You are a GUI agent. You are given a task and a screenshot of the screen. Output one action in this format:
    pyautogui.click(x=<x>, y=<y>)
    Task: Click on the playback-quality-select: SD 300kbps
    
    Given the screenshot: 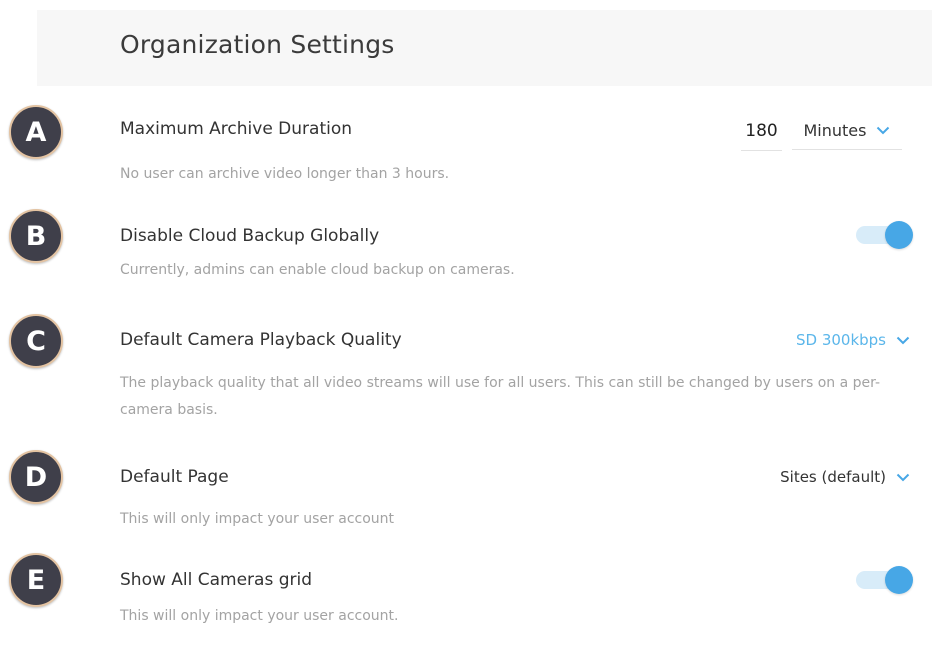 What is the action you would take?
    pyautogui.click(x=853, y=340)
    